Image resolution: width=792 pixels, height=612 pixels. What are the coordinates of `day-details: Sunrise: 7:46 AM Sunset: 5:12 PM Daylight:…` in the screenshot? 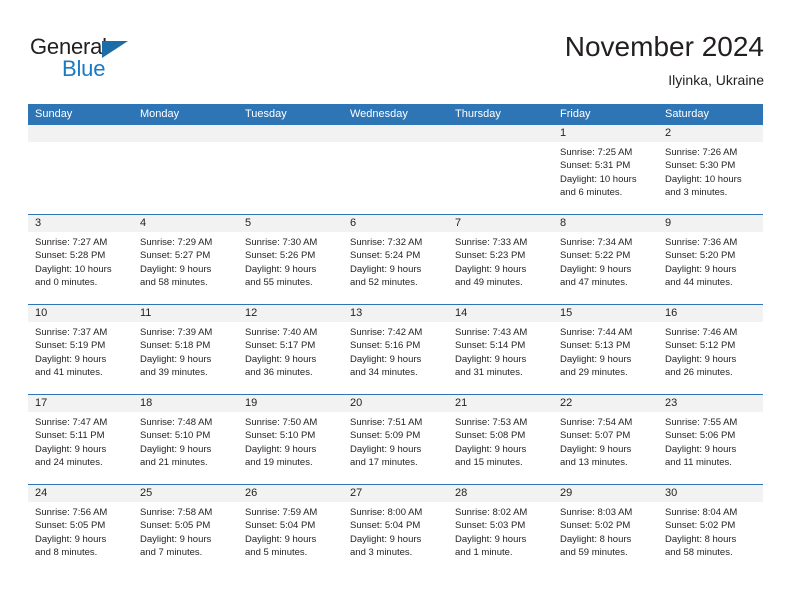 It's located at (710, 351).